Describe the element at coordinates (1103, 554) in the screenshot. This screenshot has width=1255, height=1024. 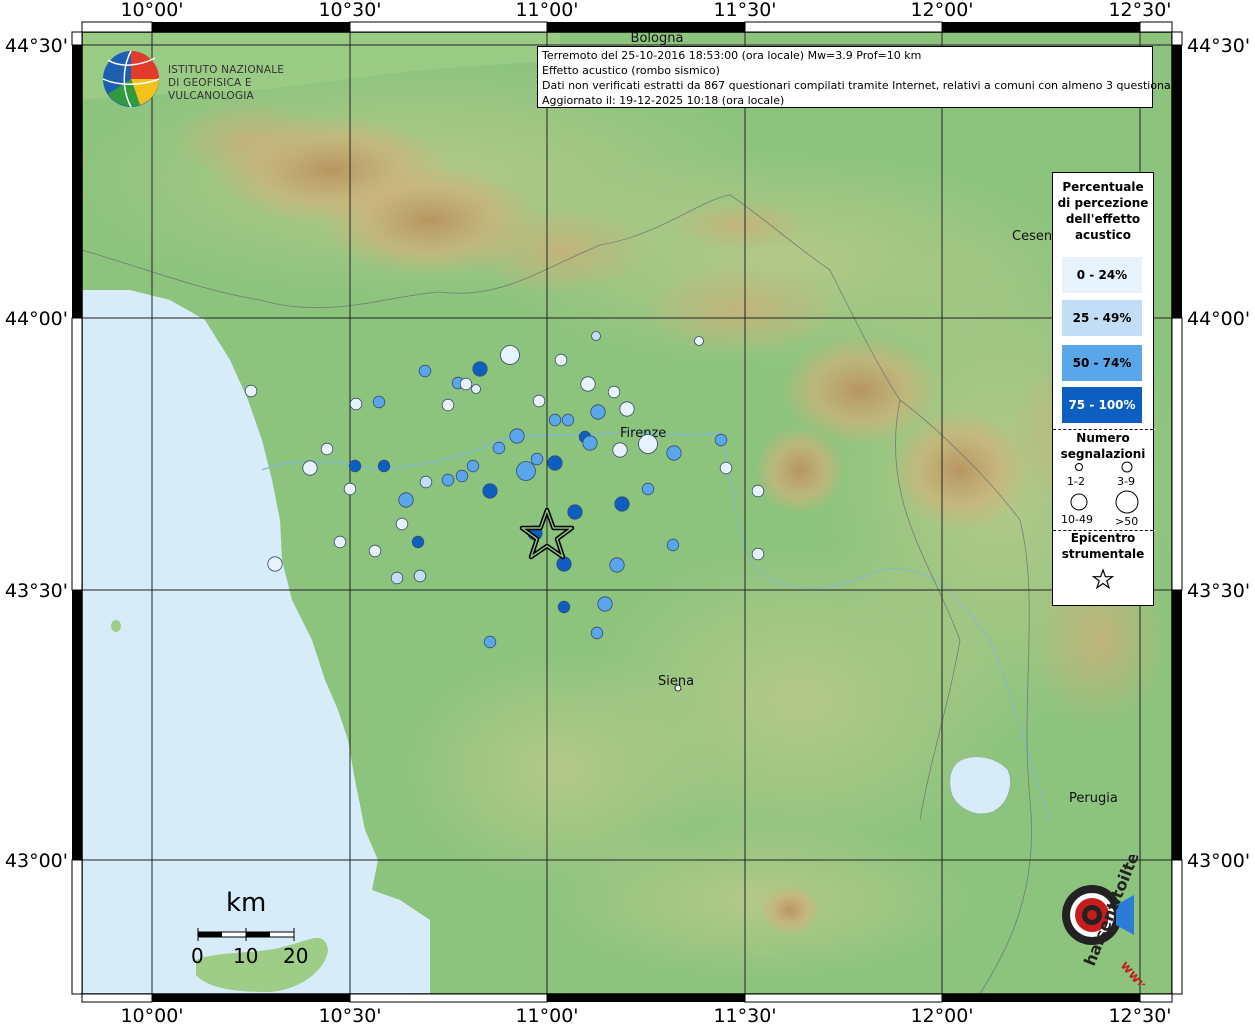
I see `legend-epicentre-line: strumentale` at that location.